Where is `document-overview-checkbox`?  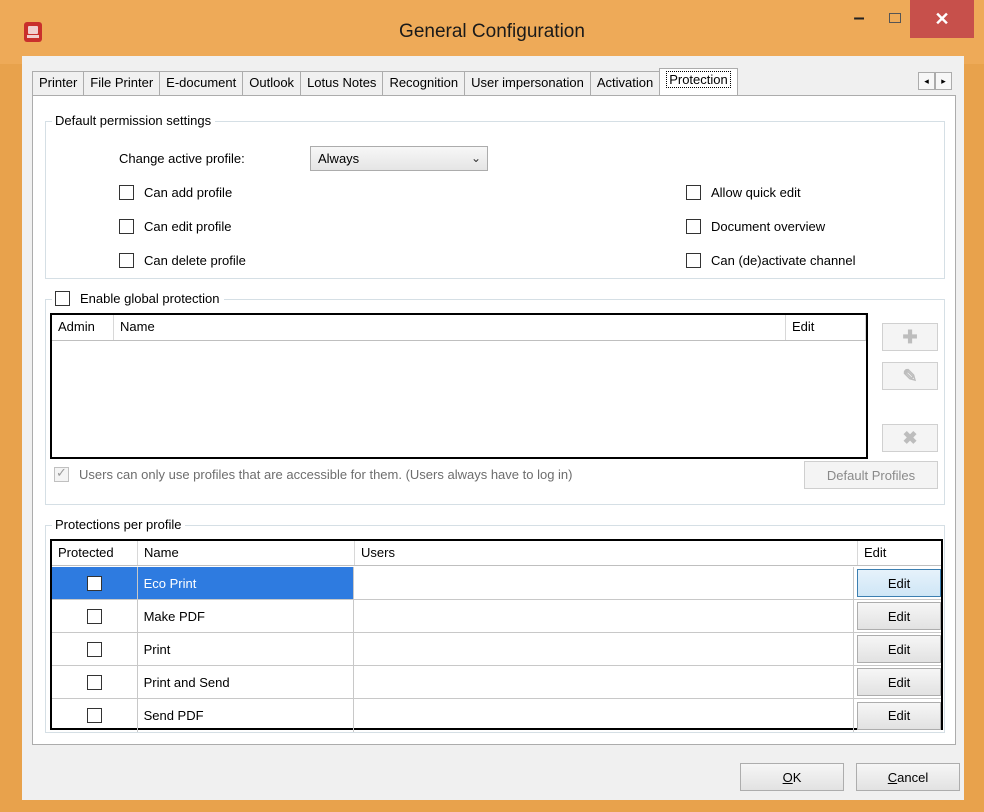 document-overview-checkbox is located at coordinates (693, 226).